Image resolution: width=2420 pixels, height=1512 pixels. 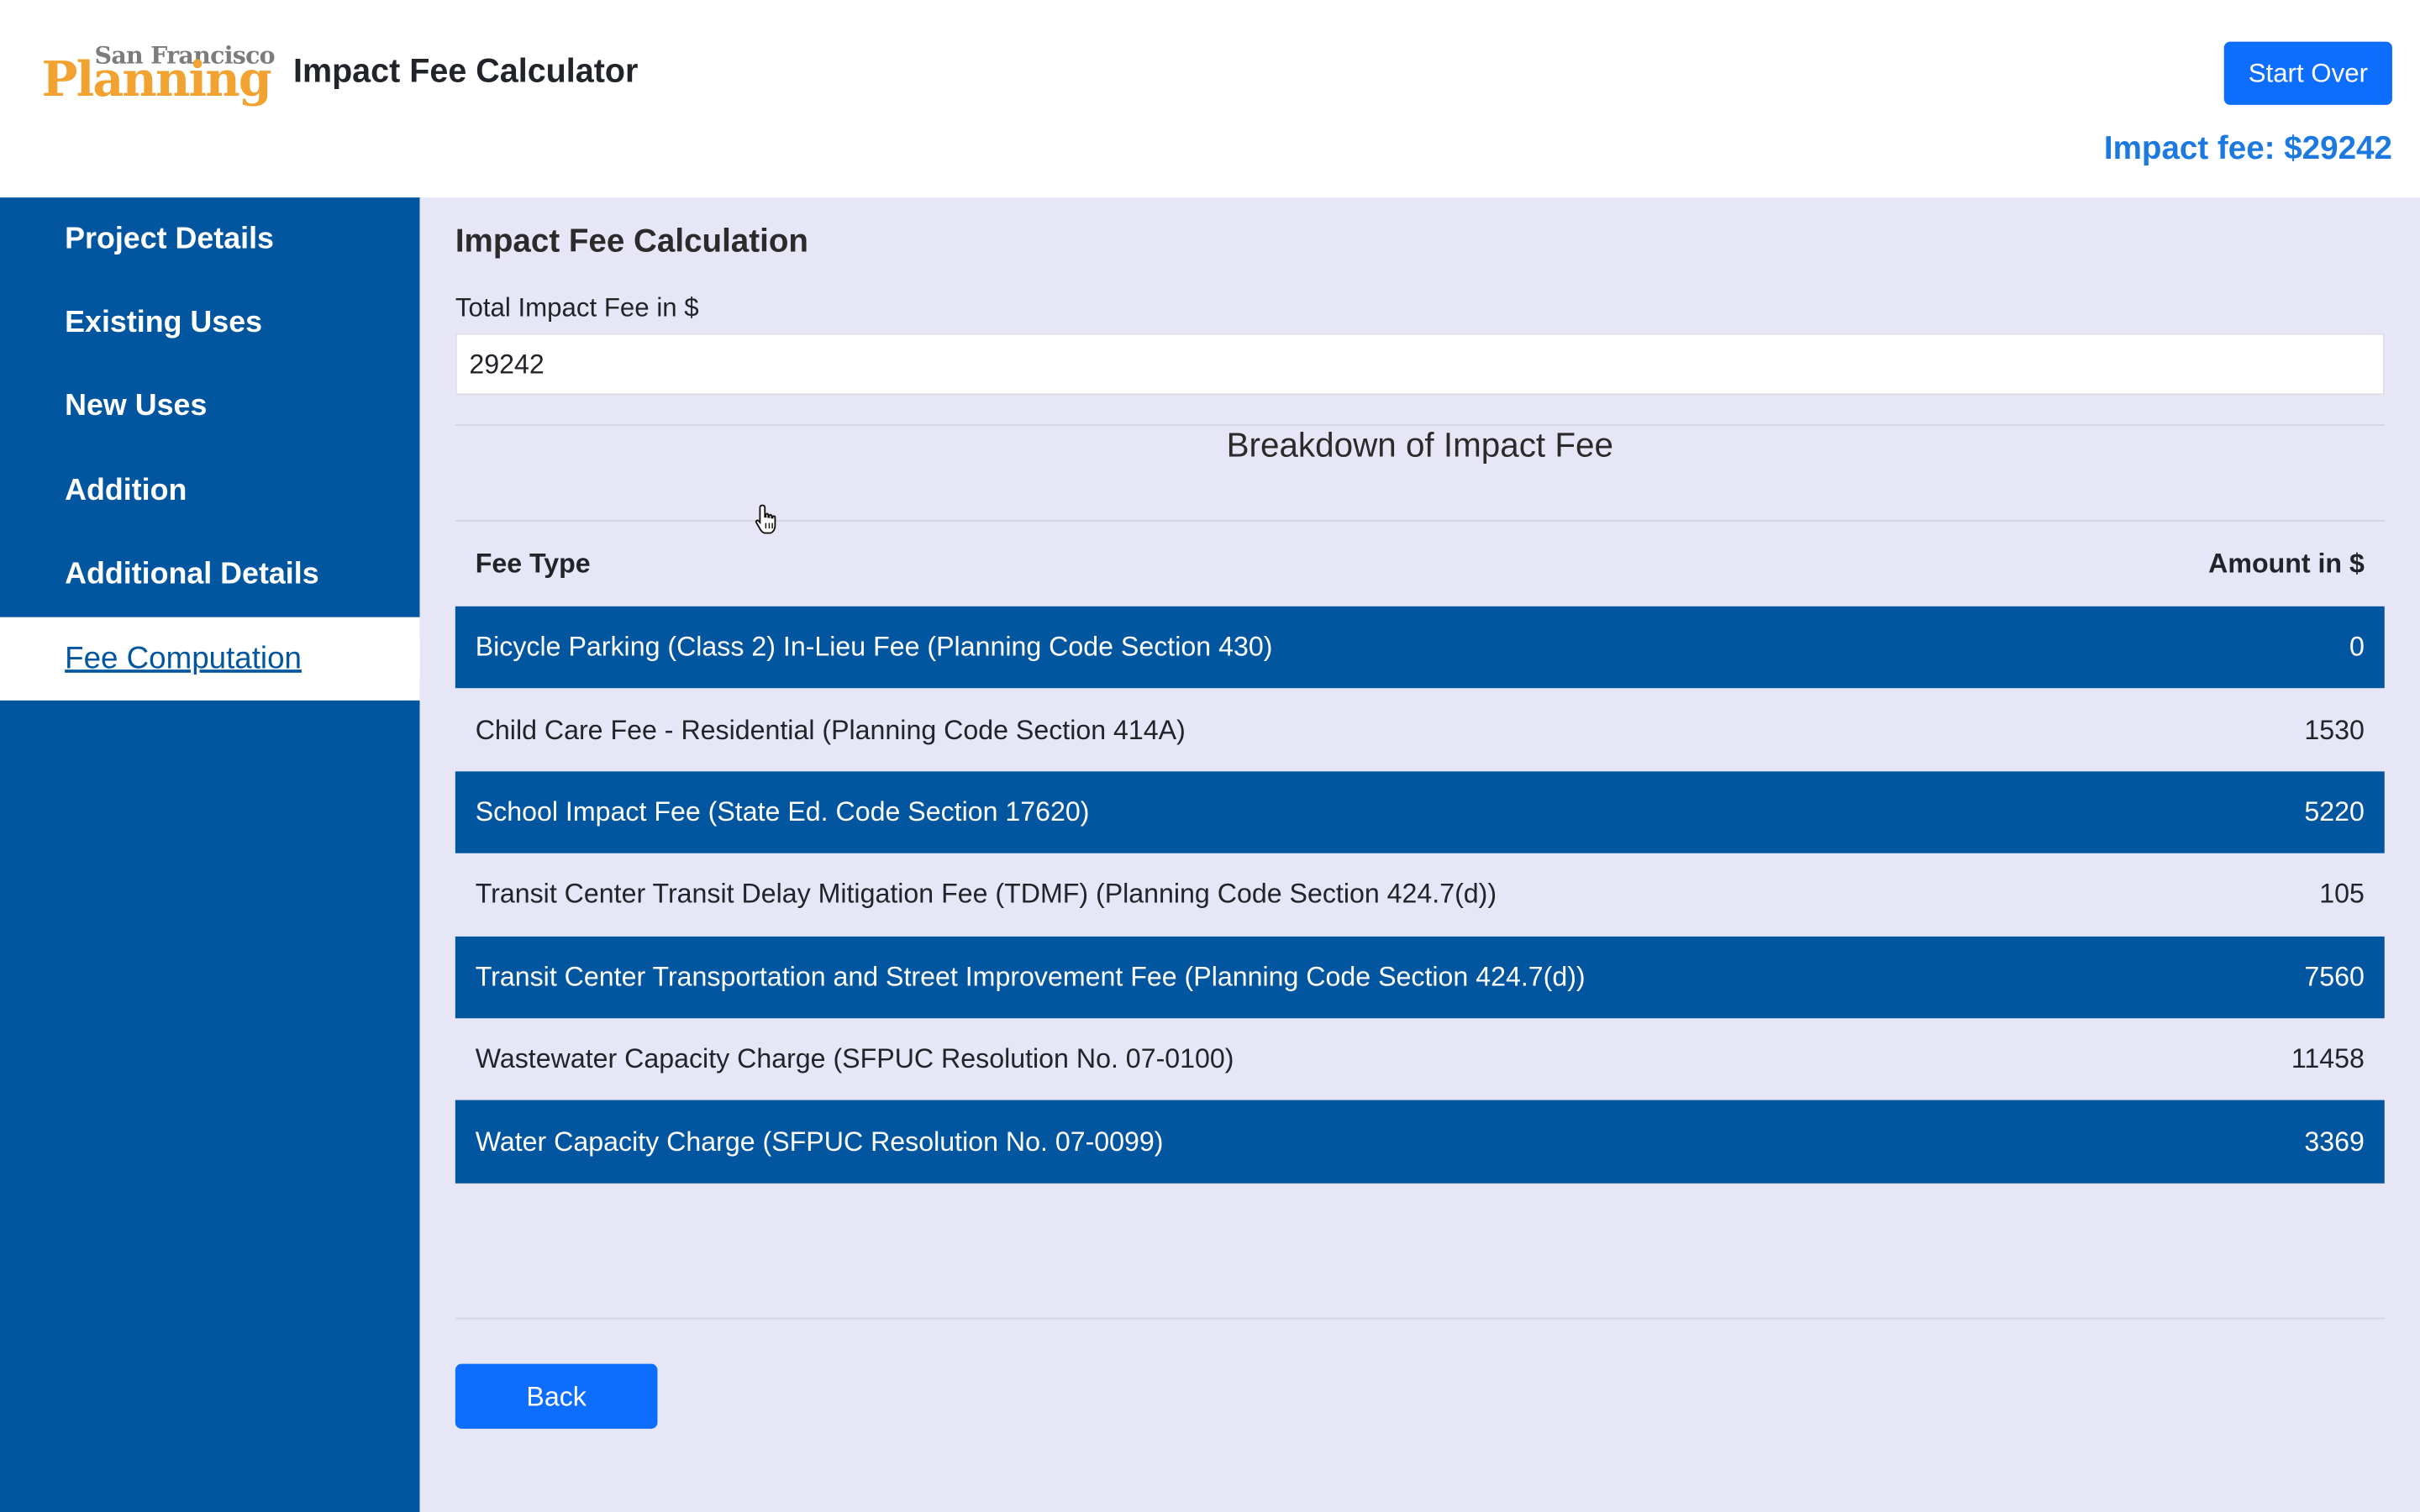 I want to click on start-over-button: Start Over, so click(x=2307, y=73).